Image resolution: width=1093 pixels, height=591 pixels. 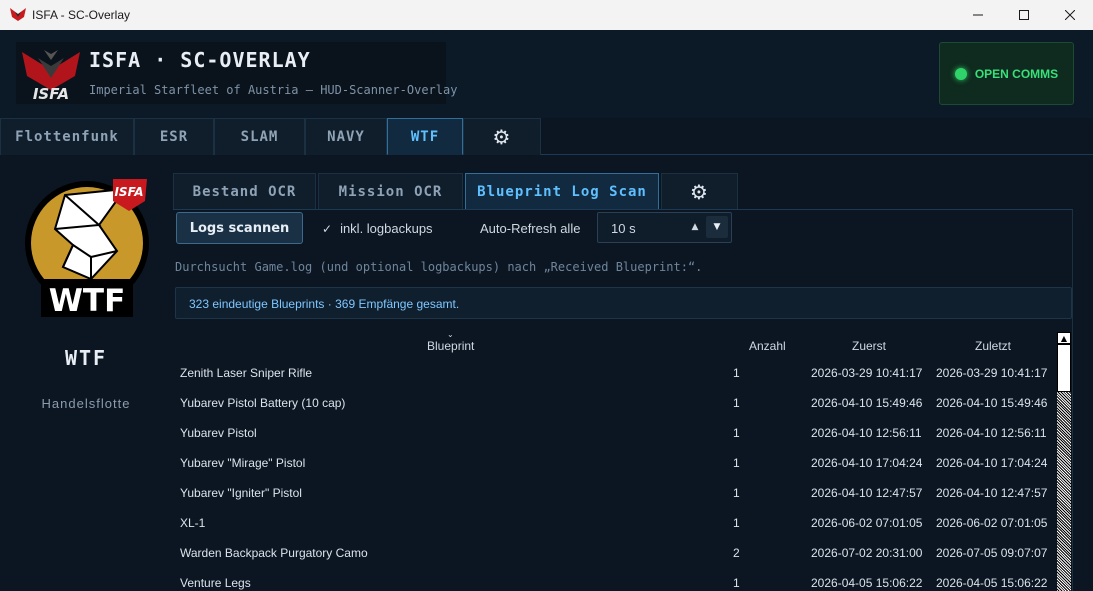 I want to click on spin-up-button: ▲, so click(x=695, y=227).